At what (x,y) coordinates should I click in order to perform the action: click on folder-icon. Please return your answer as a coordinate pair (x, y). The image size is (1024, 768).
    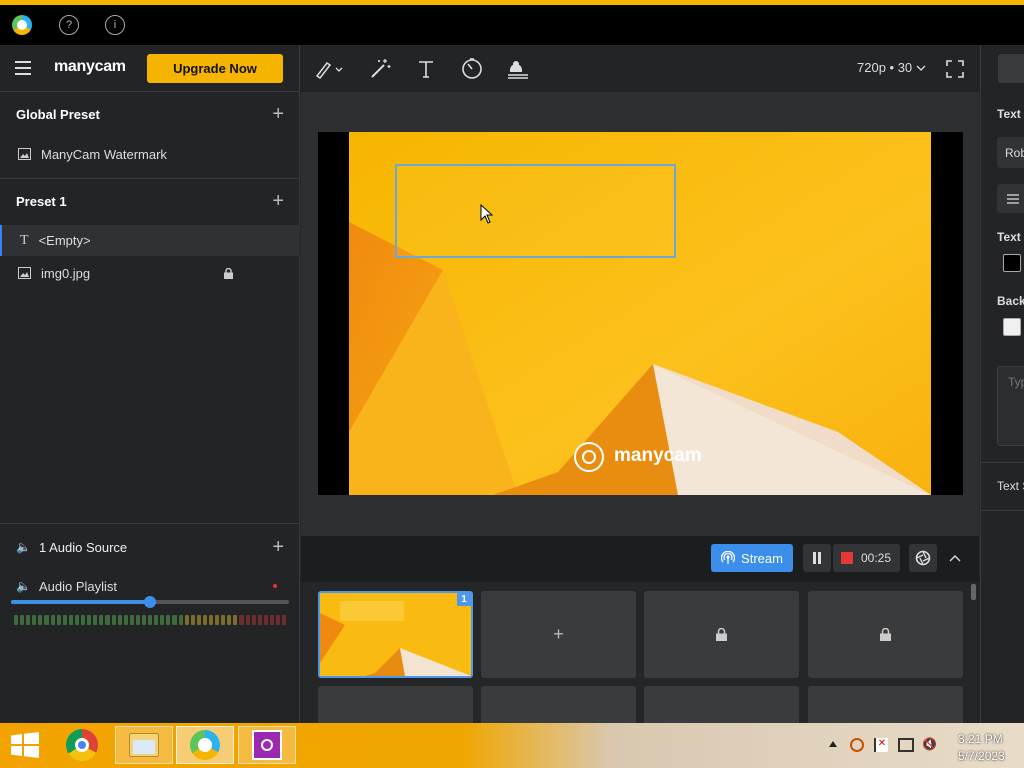
    Looking at the image, I should click on (144, 745).